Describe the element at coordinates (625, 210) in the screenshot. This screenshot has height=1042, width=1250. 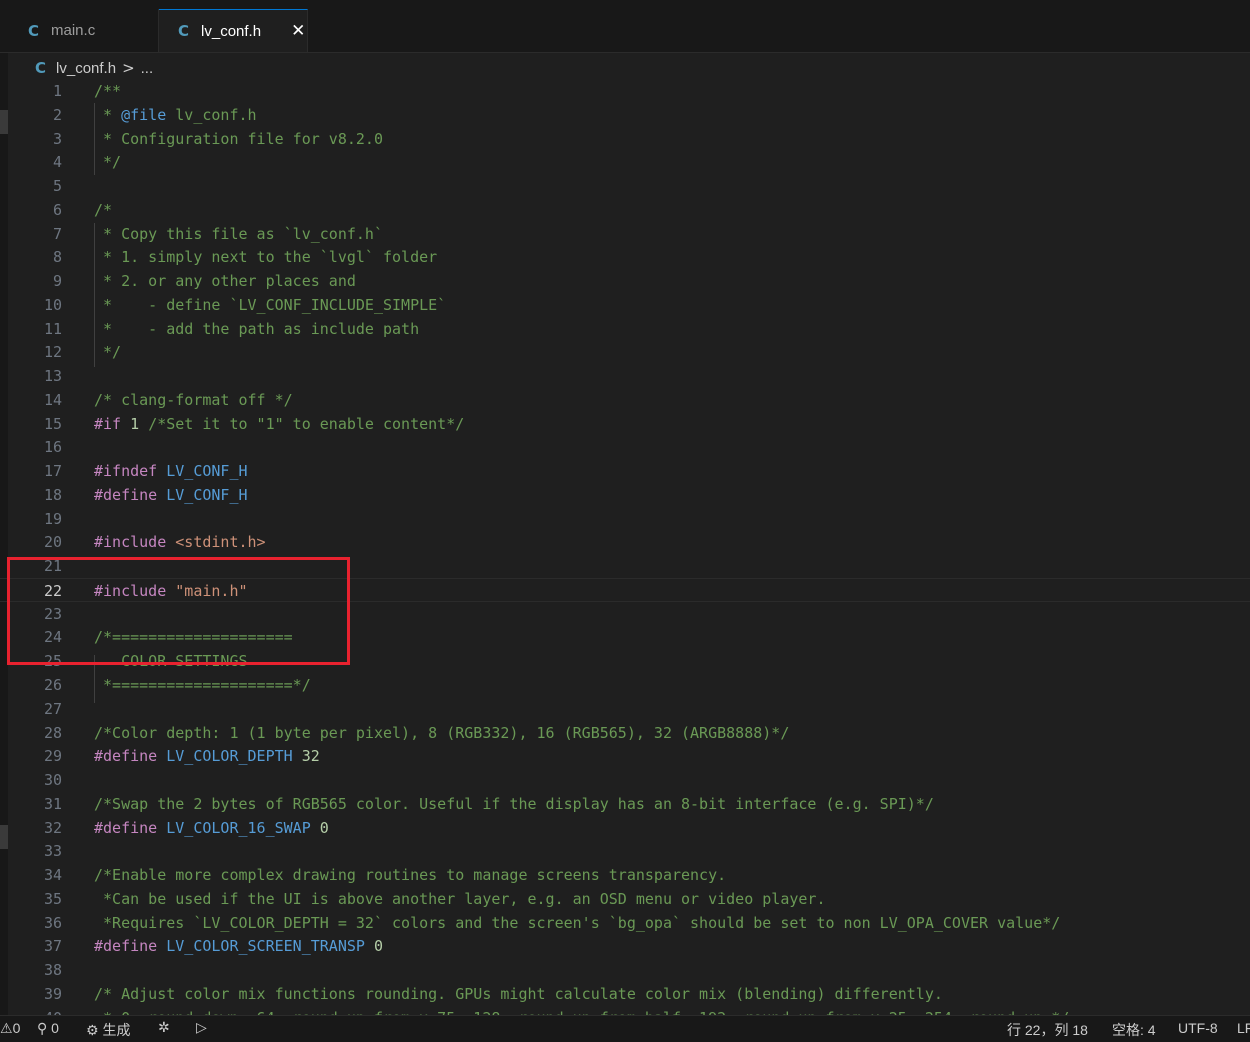
I see `code-line: 6 /*` at that location.